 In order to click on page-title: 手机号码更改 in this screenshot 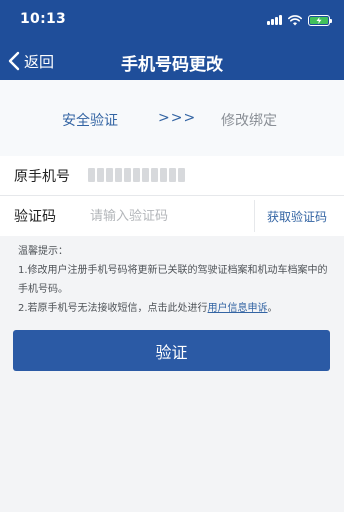, I will do `click(172, 65)`.